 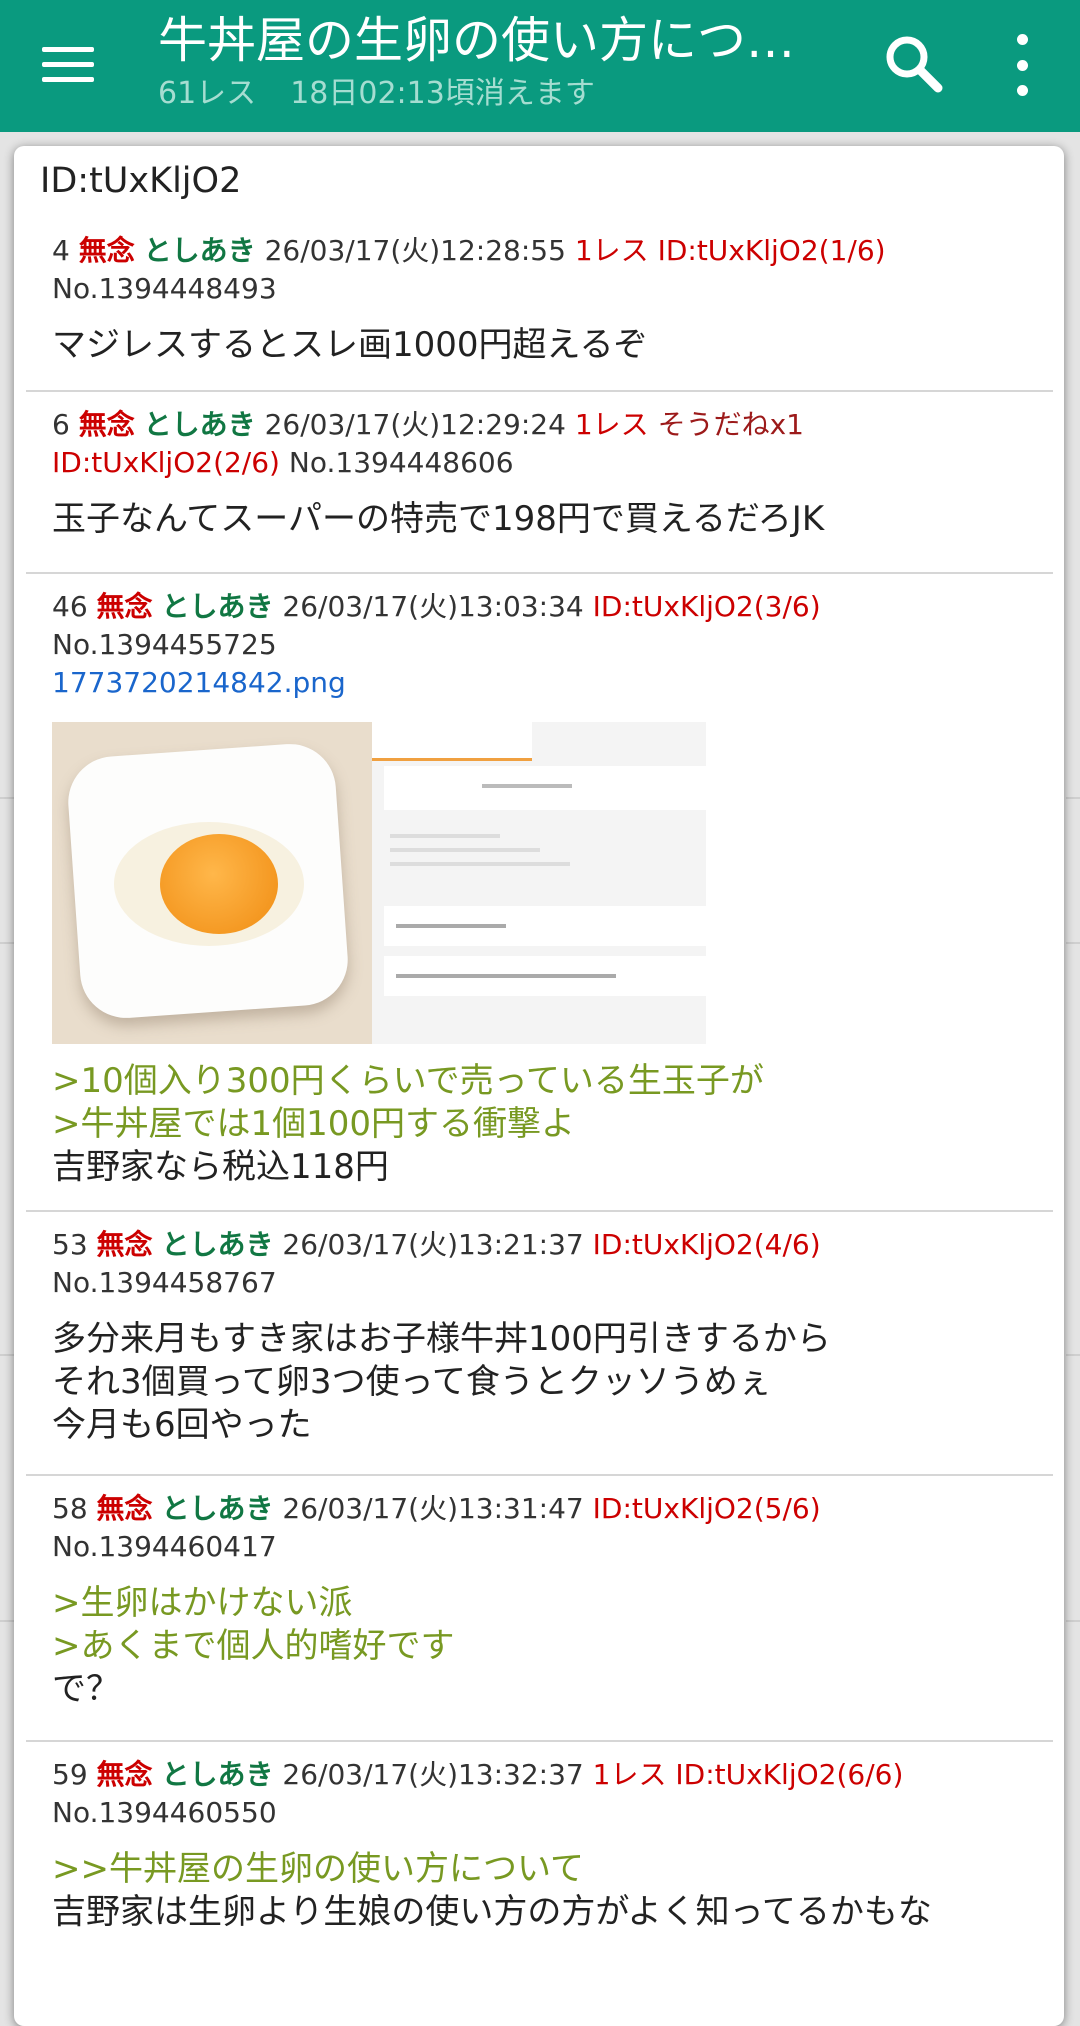 What do you see at coordinates (86, 1689) in the screenshot?
I see `post-line: で？` at bounding box center [86, 1689].